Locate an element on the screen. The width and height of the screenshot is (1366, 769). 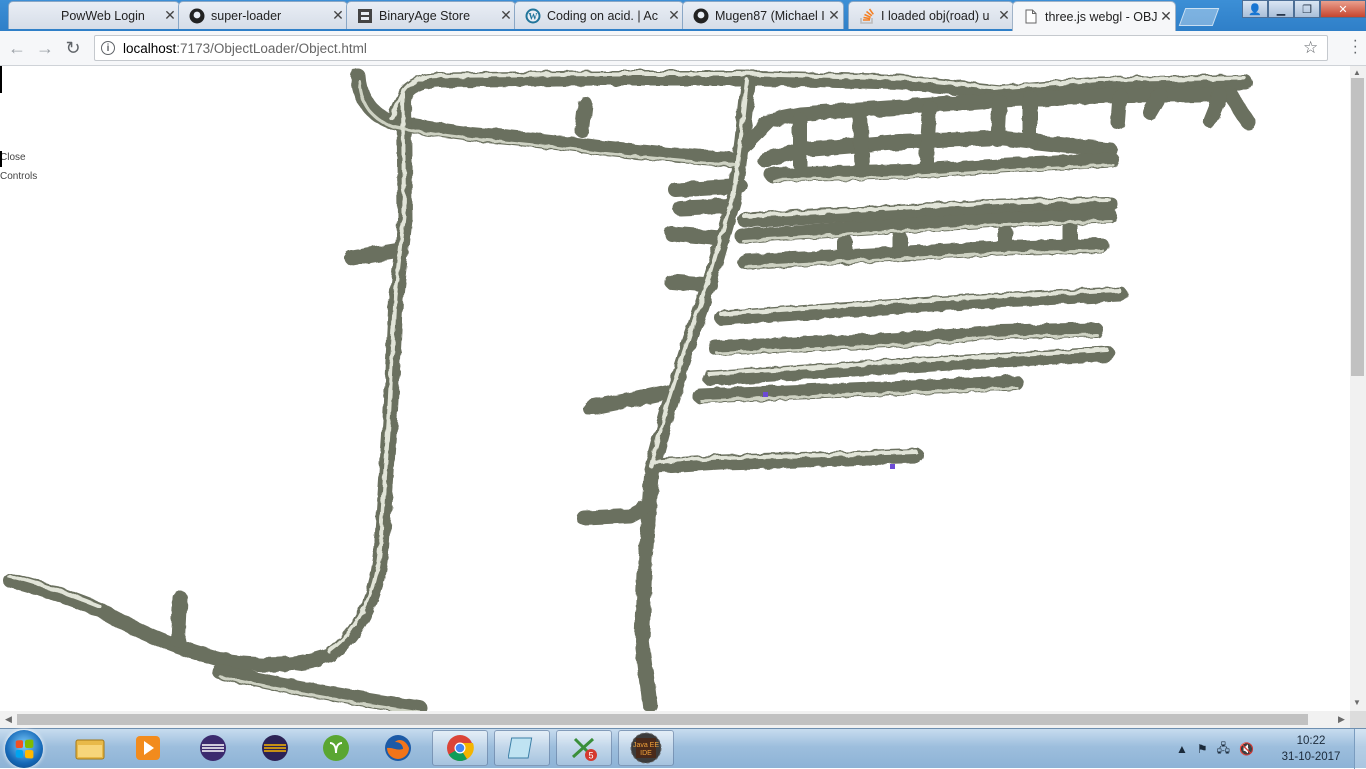
java-ee-ide-icon: Java EE IDE is located at coordinates (646, 748).